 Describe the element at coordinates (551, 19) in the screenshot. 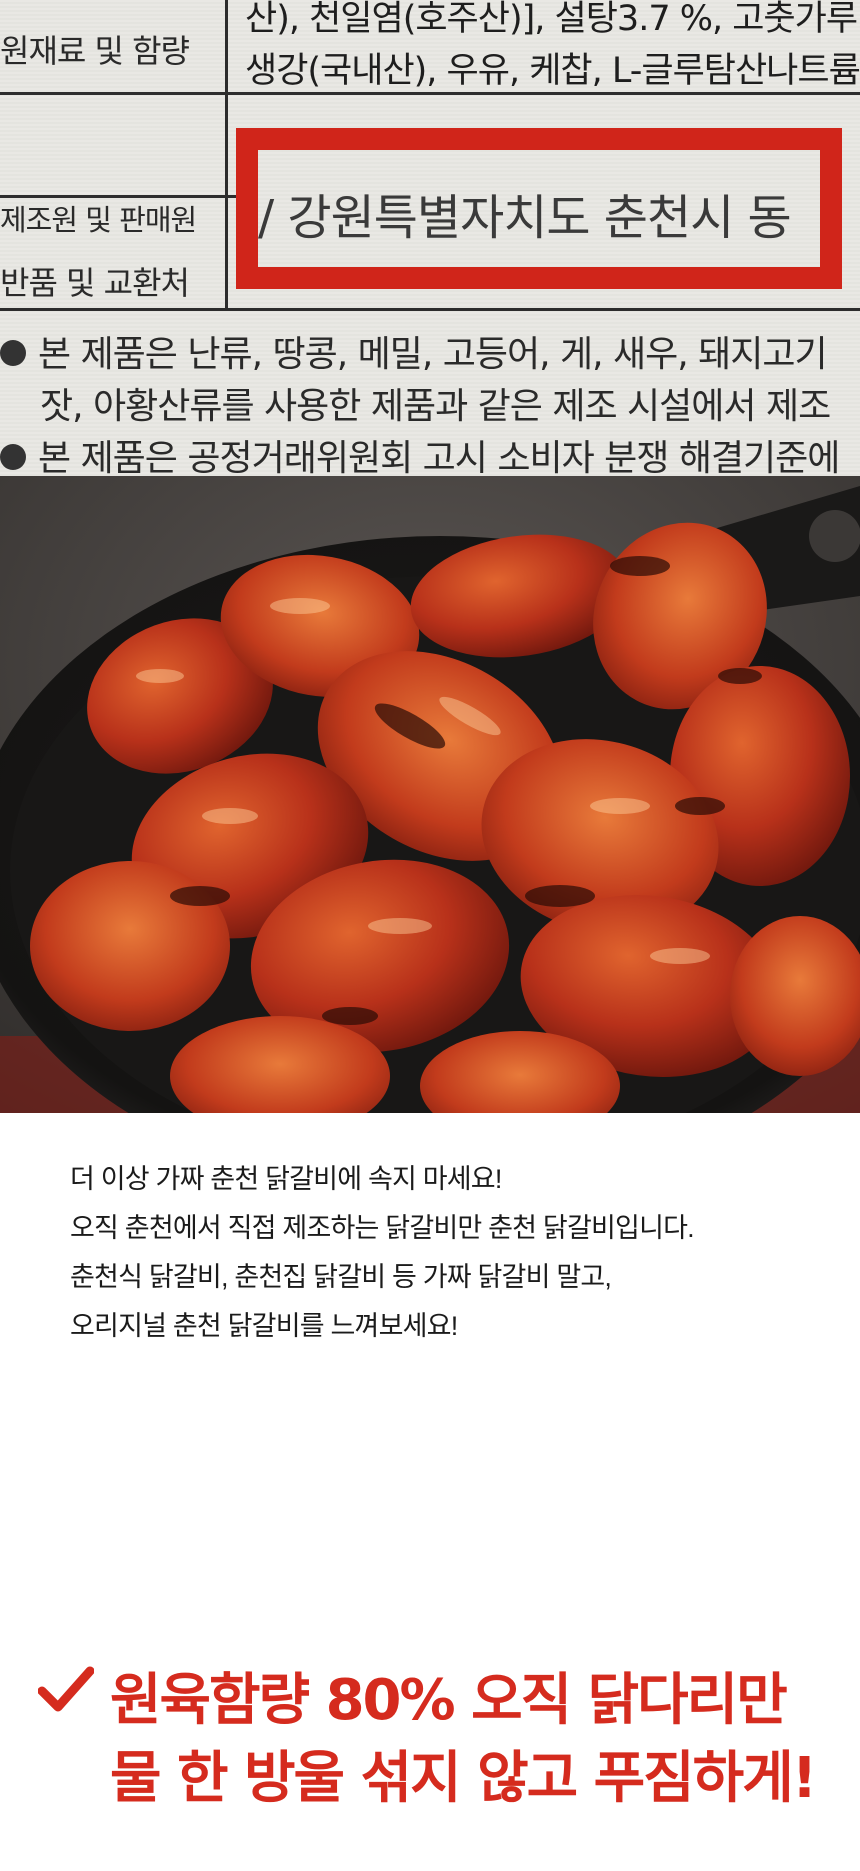

I see `ingredients-text-line1: 산), 천일염(호주산)], 설탕3.7 %, 고춧가루` at that location.